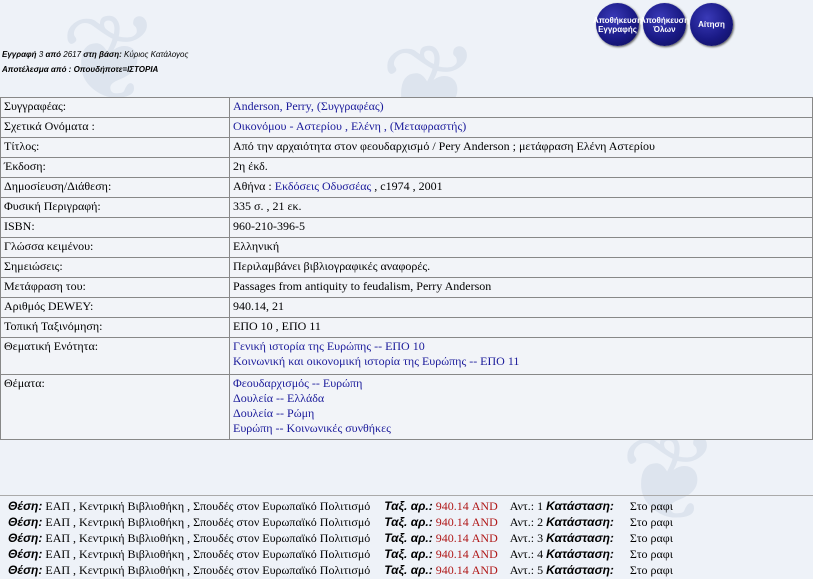  I want to click on title-label: Τίτλος:, so click(115, 147).